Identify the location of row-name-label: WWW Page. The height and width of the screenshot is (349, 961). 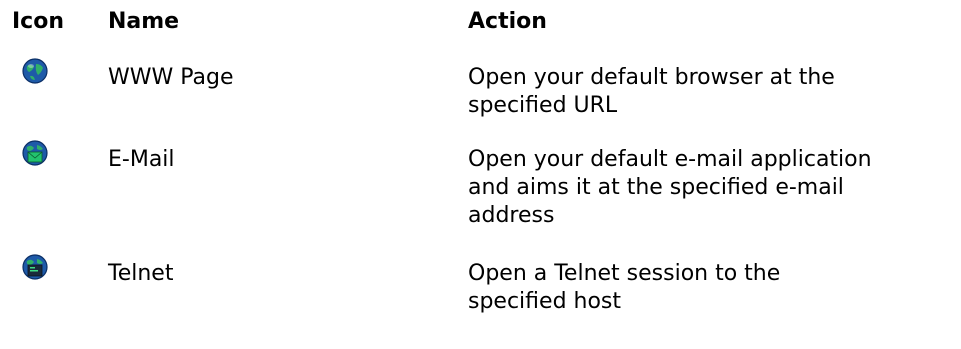
(171, 77).